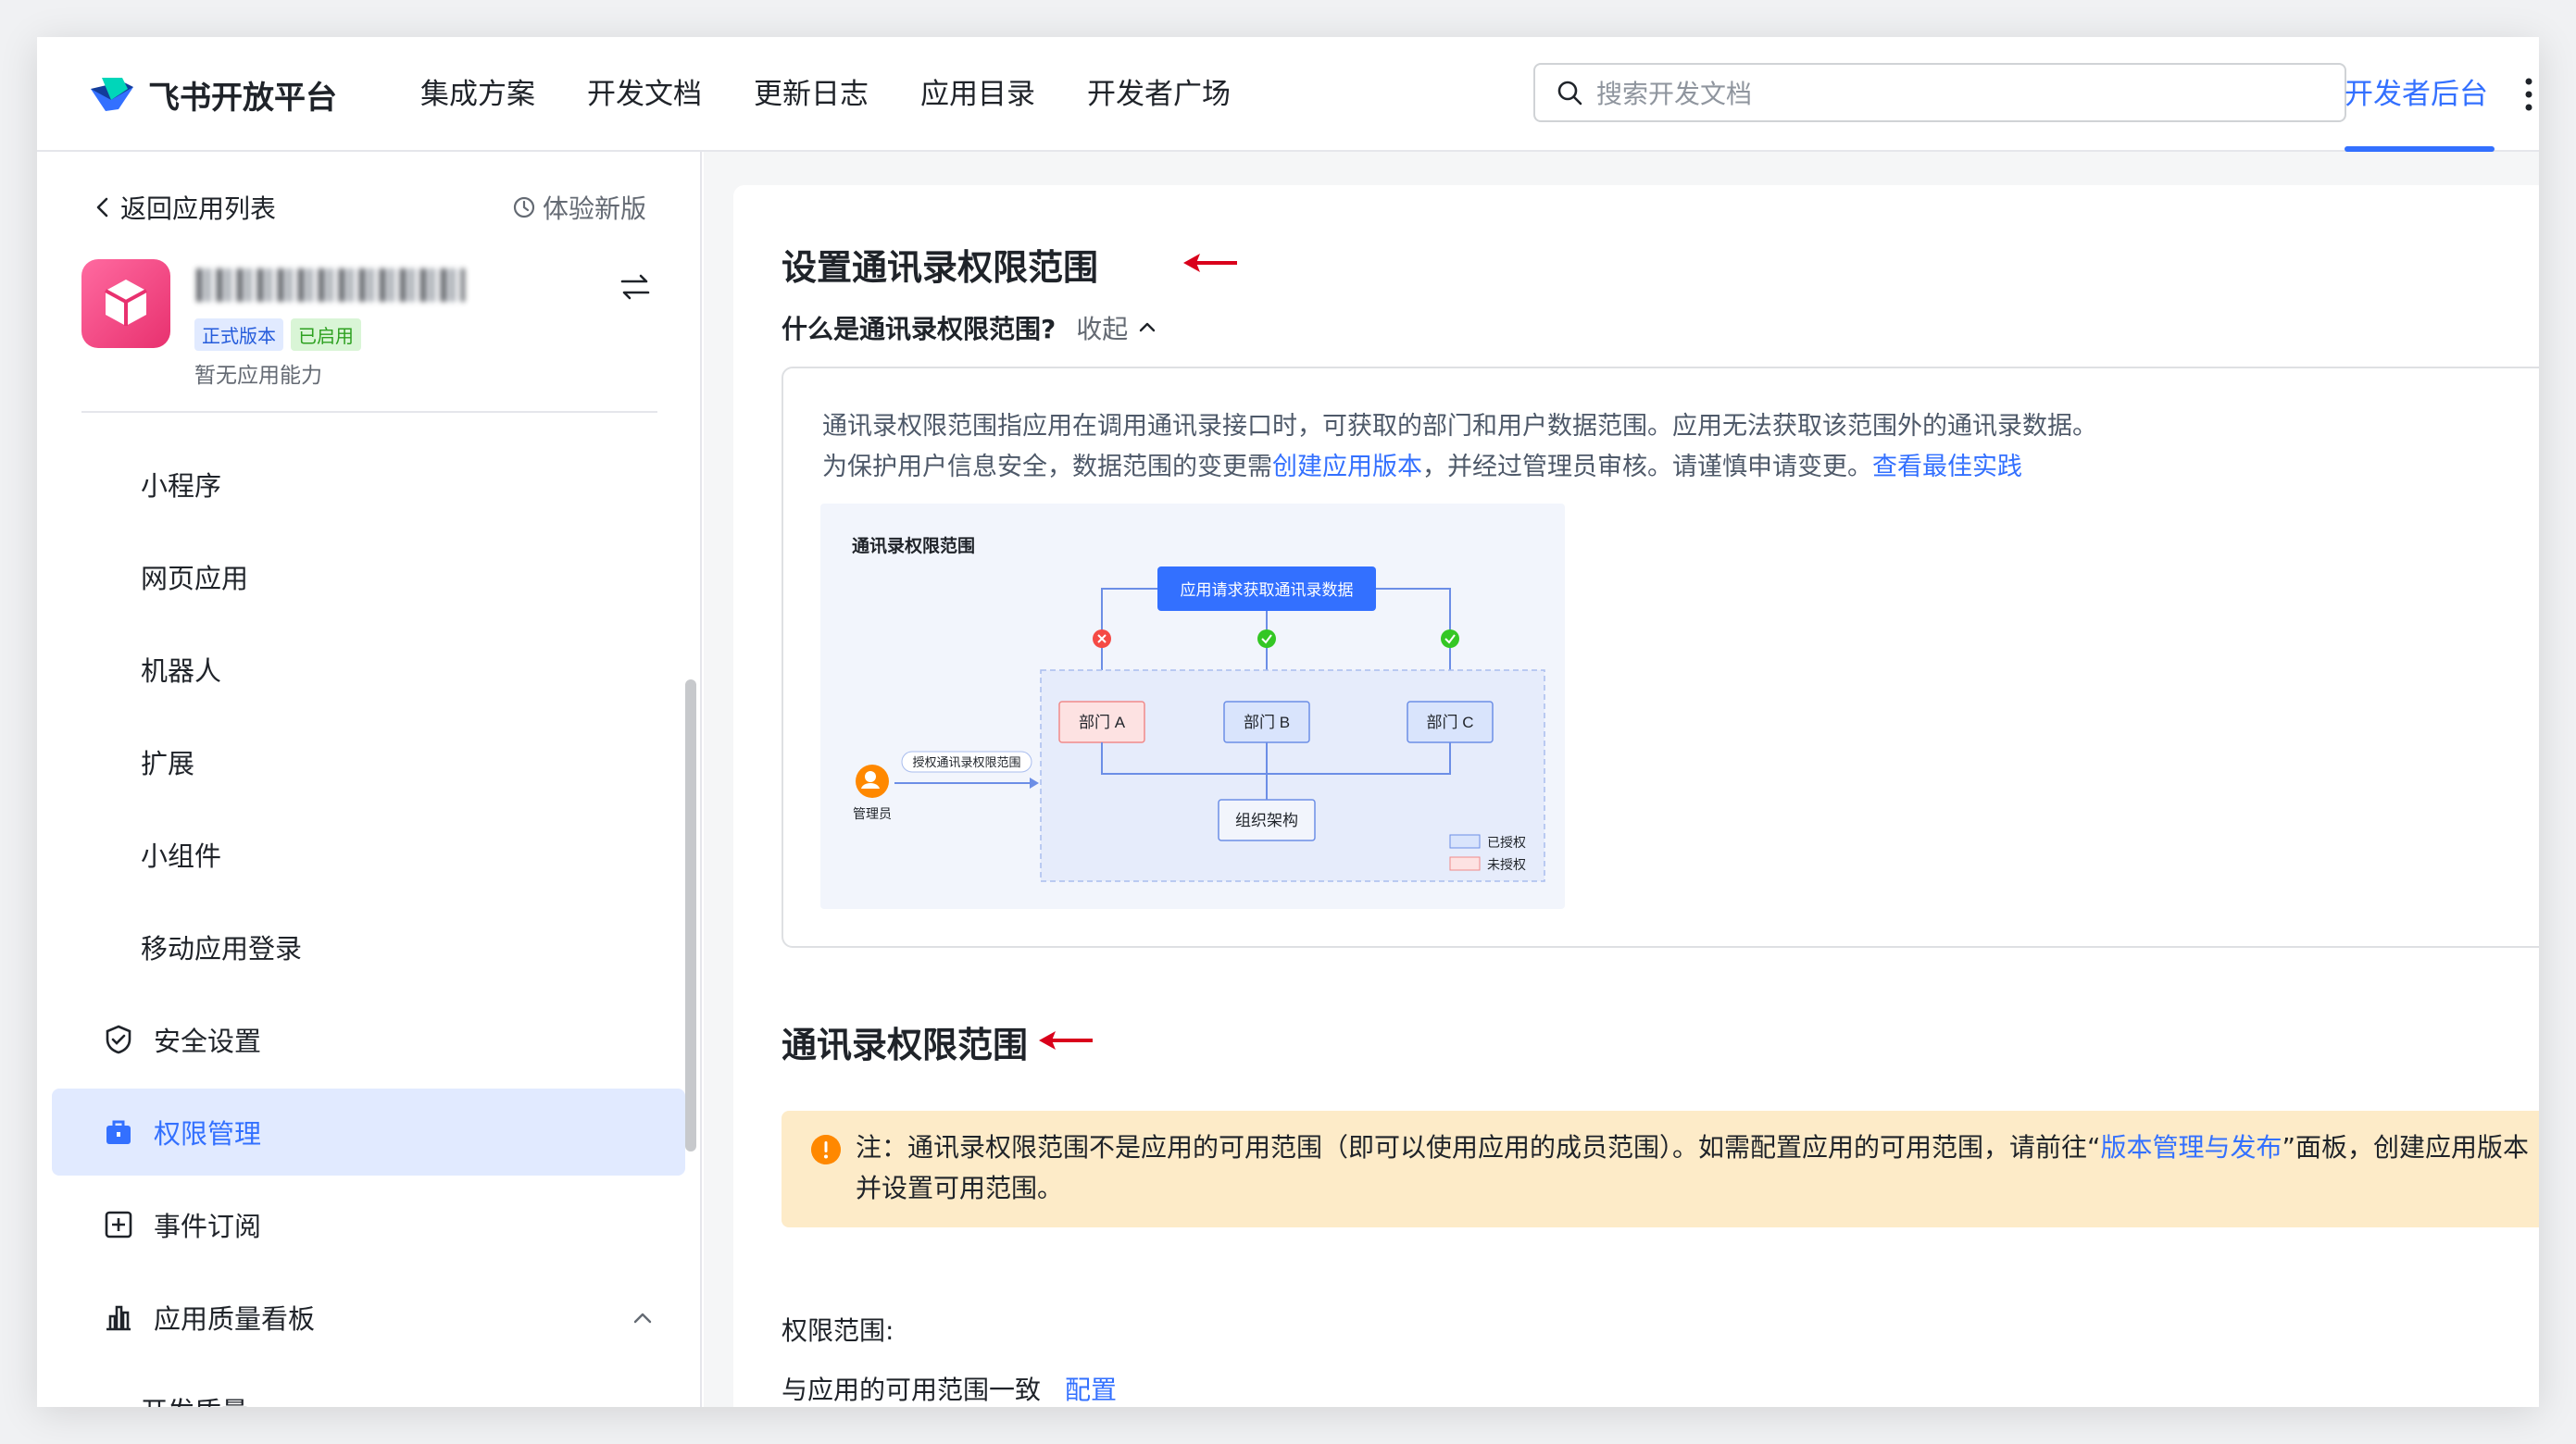 The image size is (2576, 1444). What do you see at coordinates (635, 286) in the screenshot?
I see `switch-app-icon` at bounding box center [635, 286].